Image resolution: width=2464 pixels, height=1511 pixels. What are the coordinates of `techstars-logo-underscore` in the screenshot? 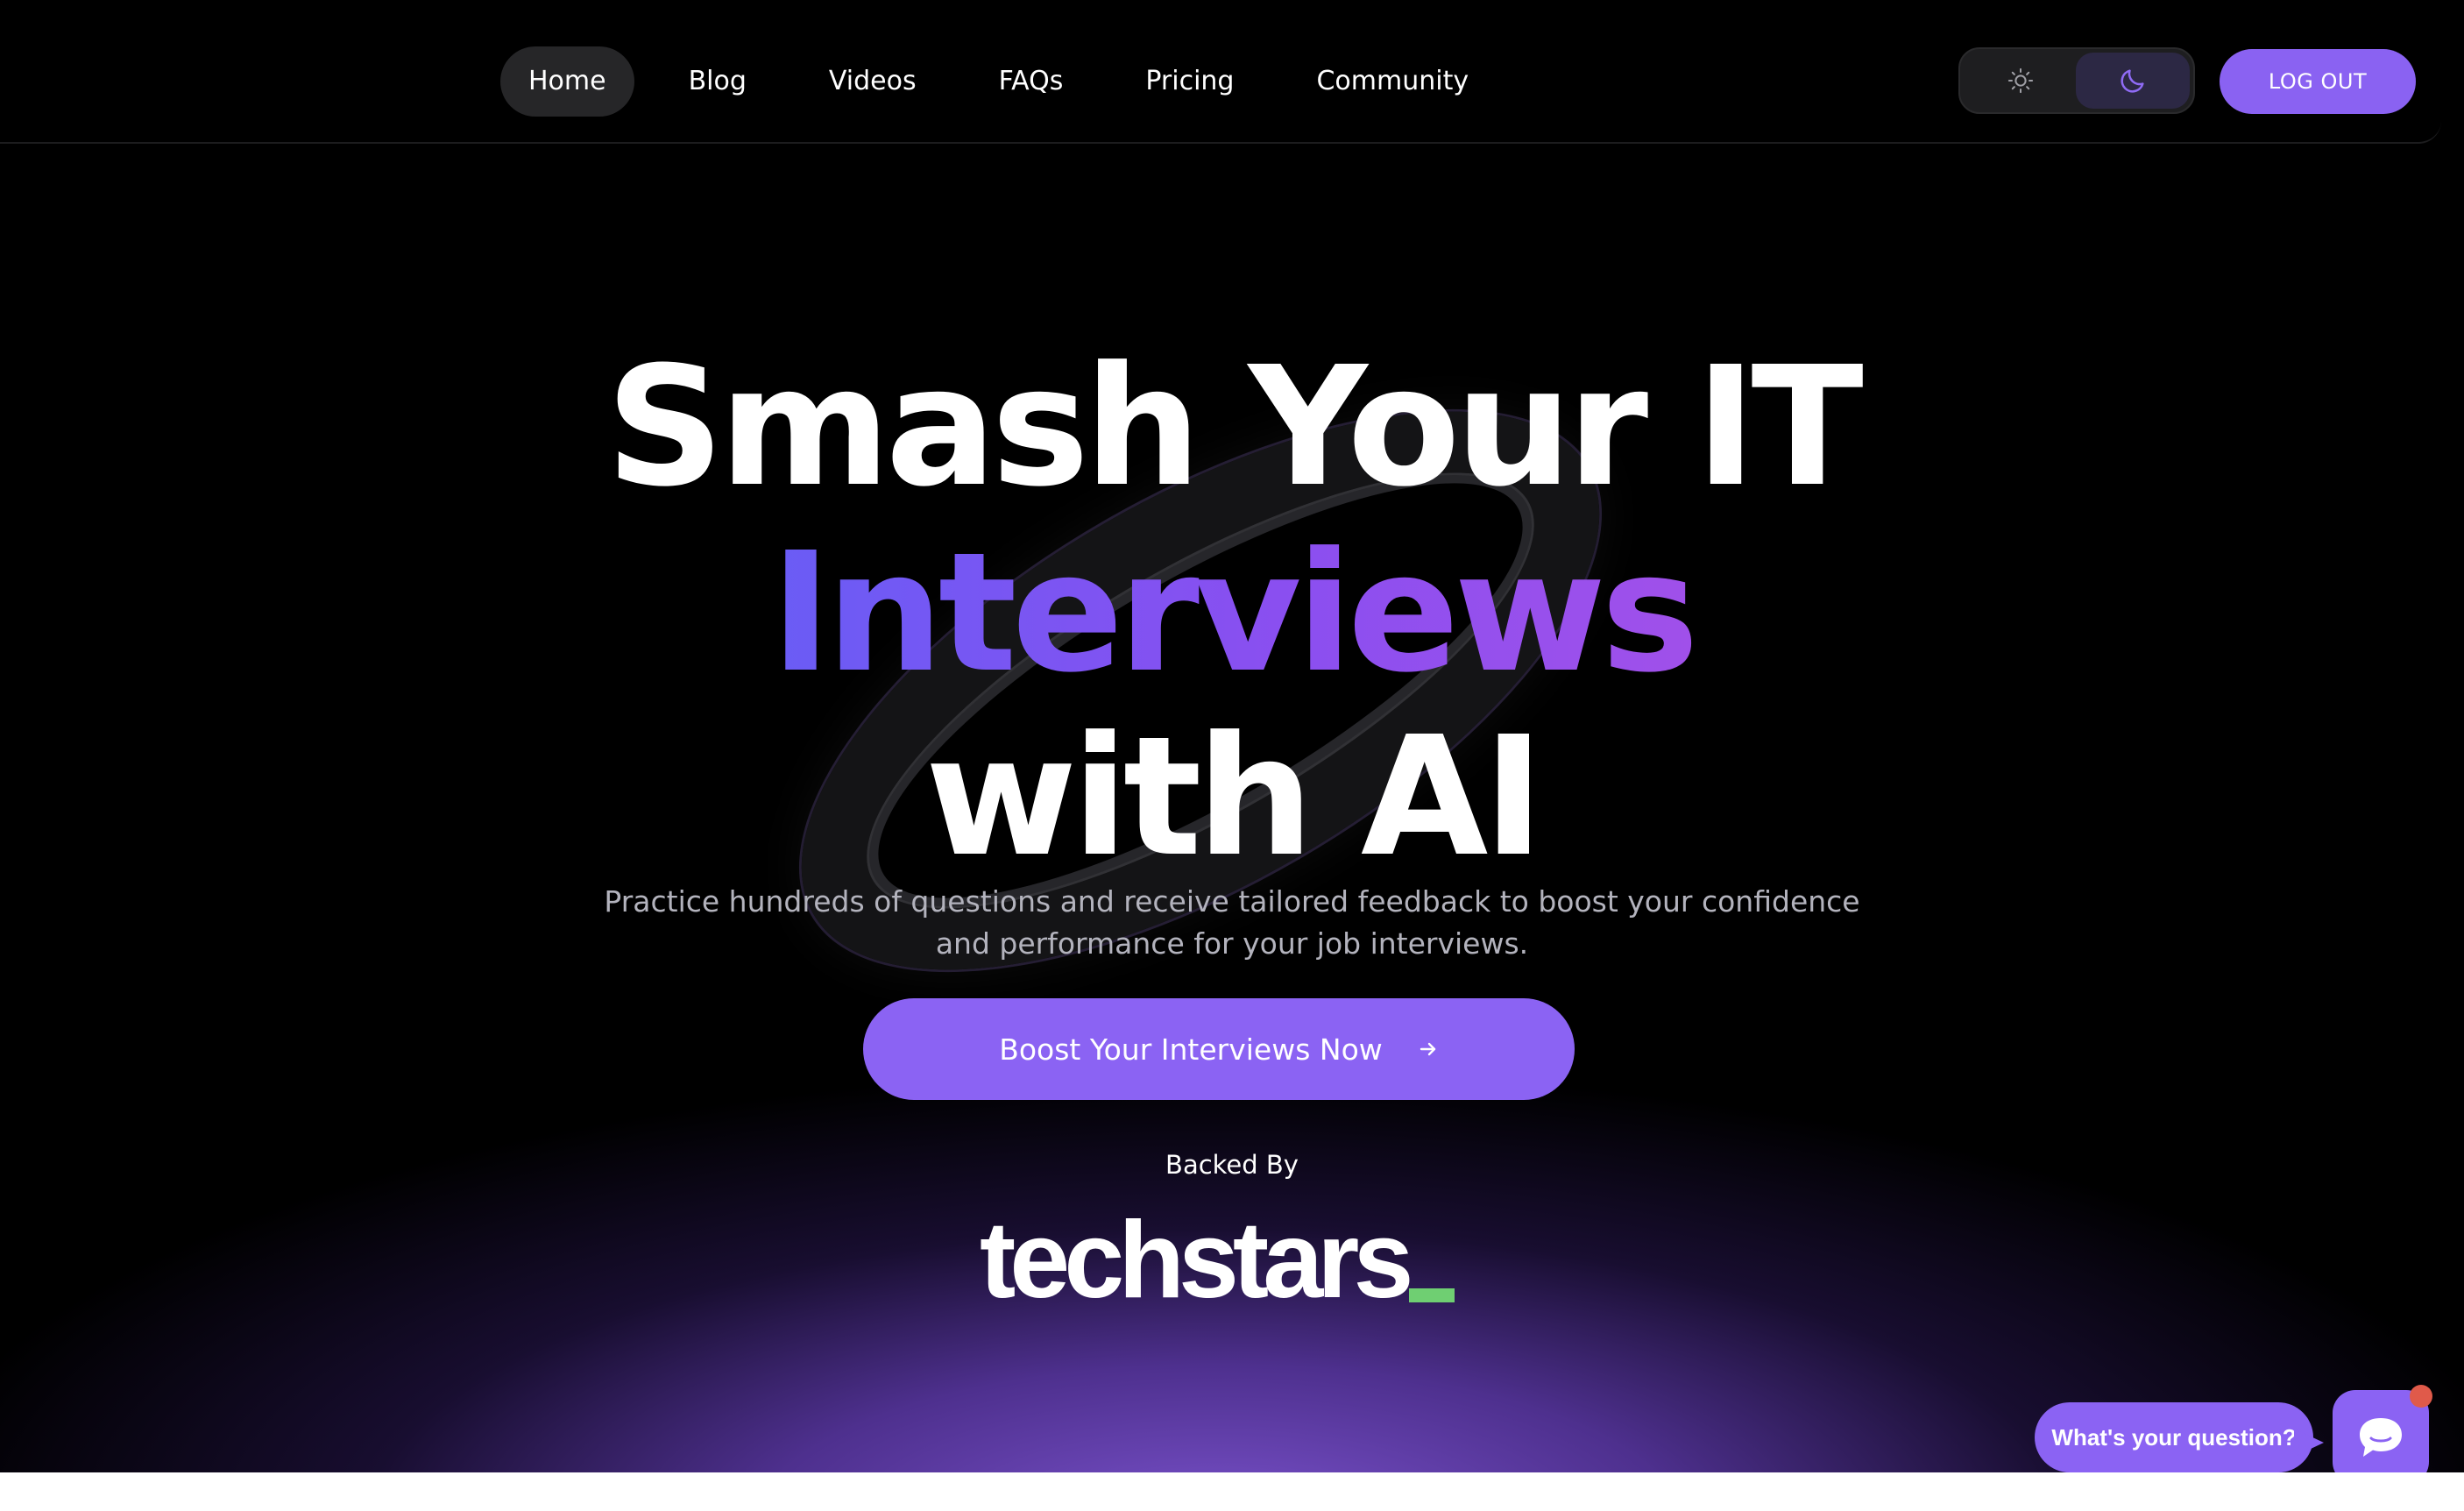 It's located at (1432, 1295).